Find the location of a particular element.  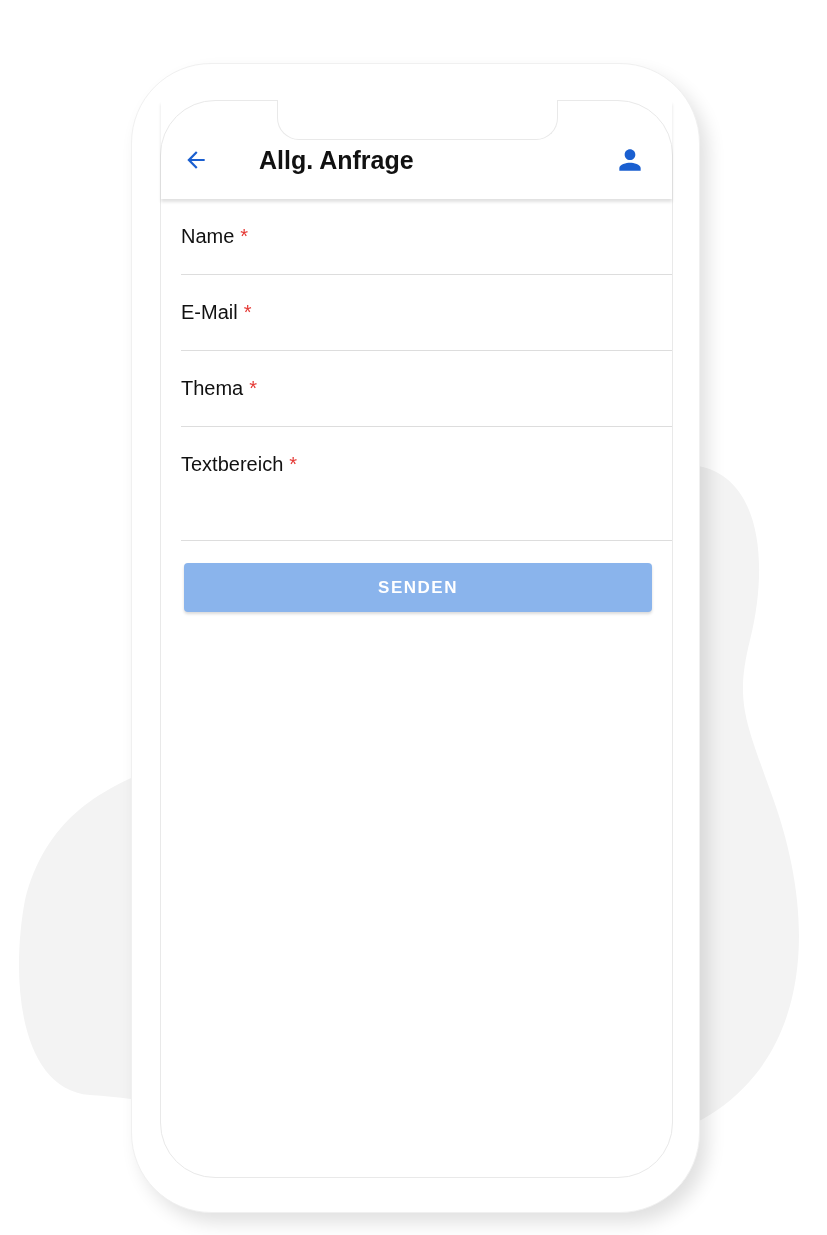

screen-title: Allg. Anfrage is located at coordinates (337, 160).